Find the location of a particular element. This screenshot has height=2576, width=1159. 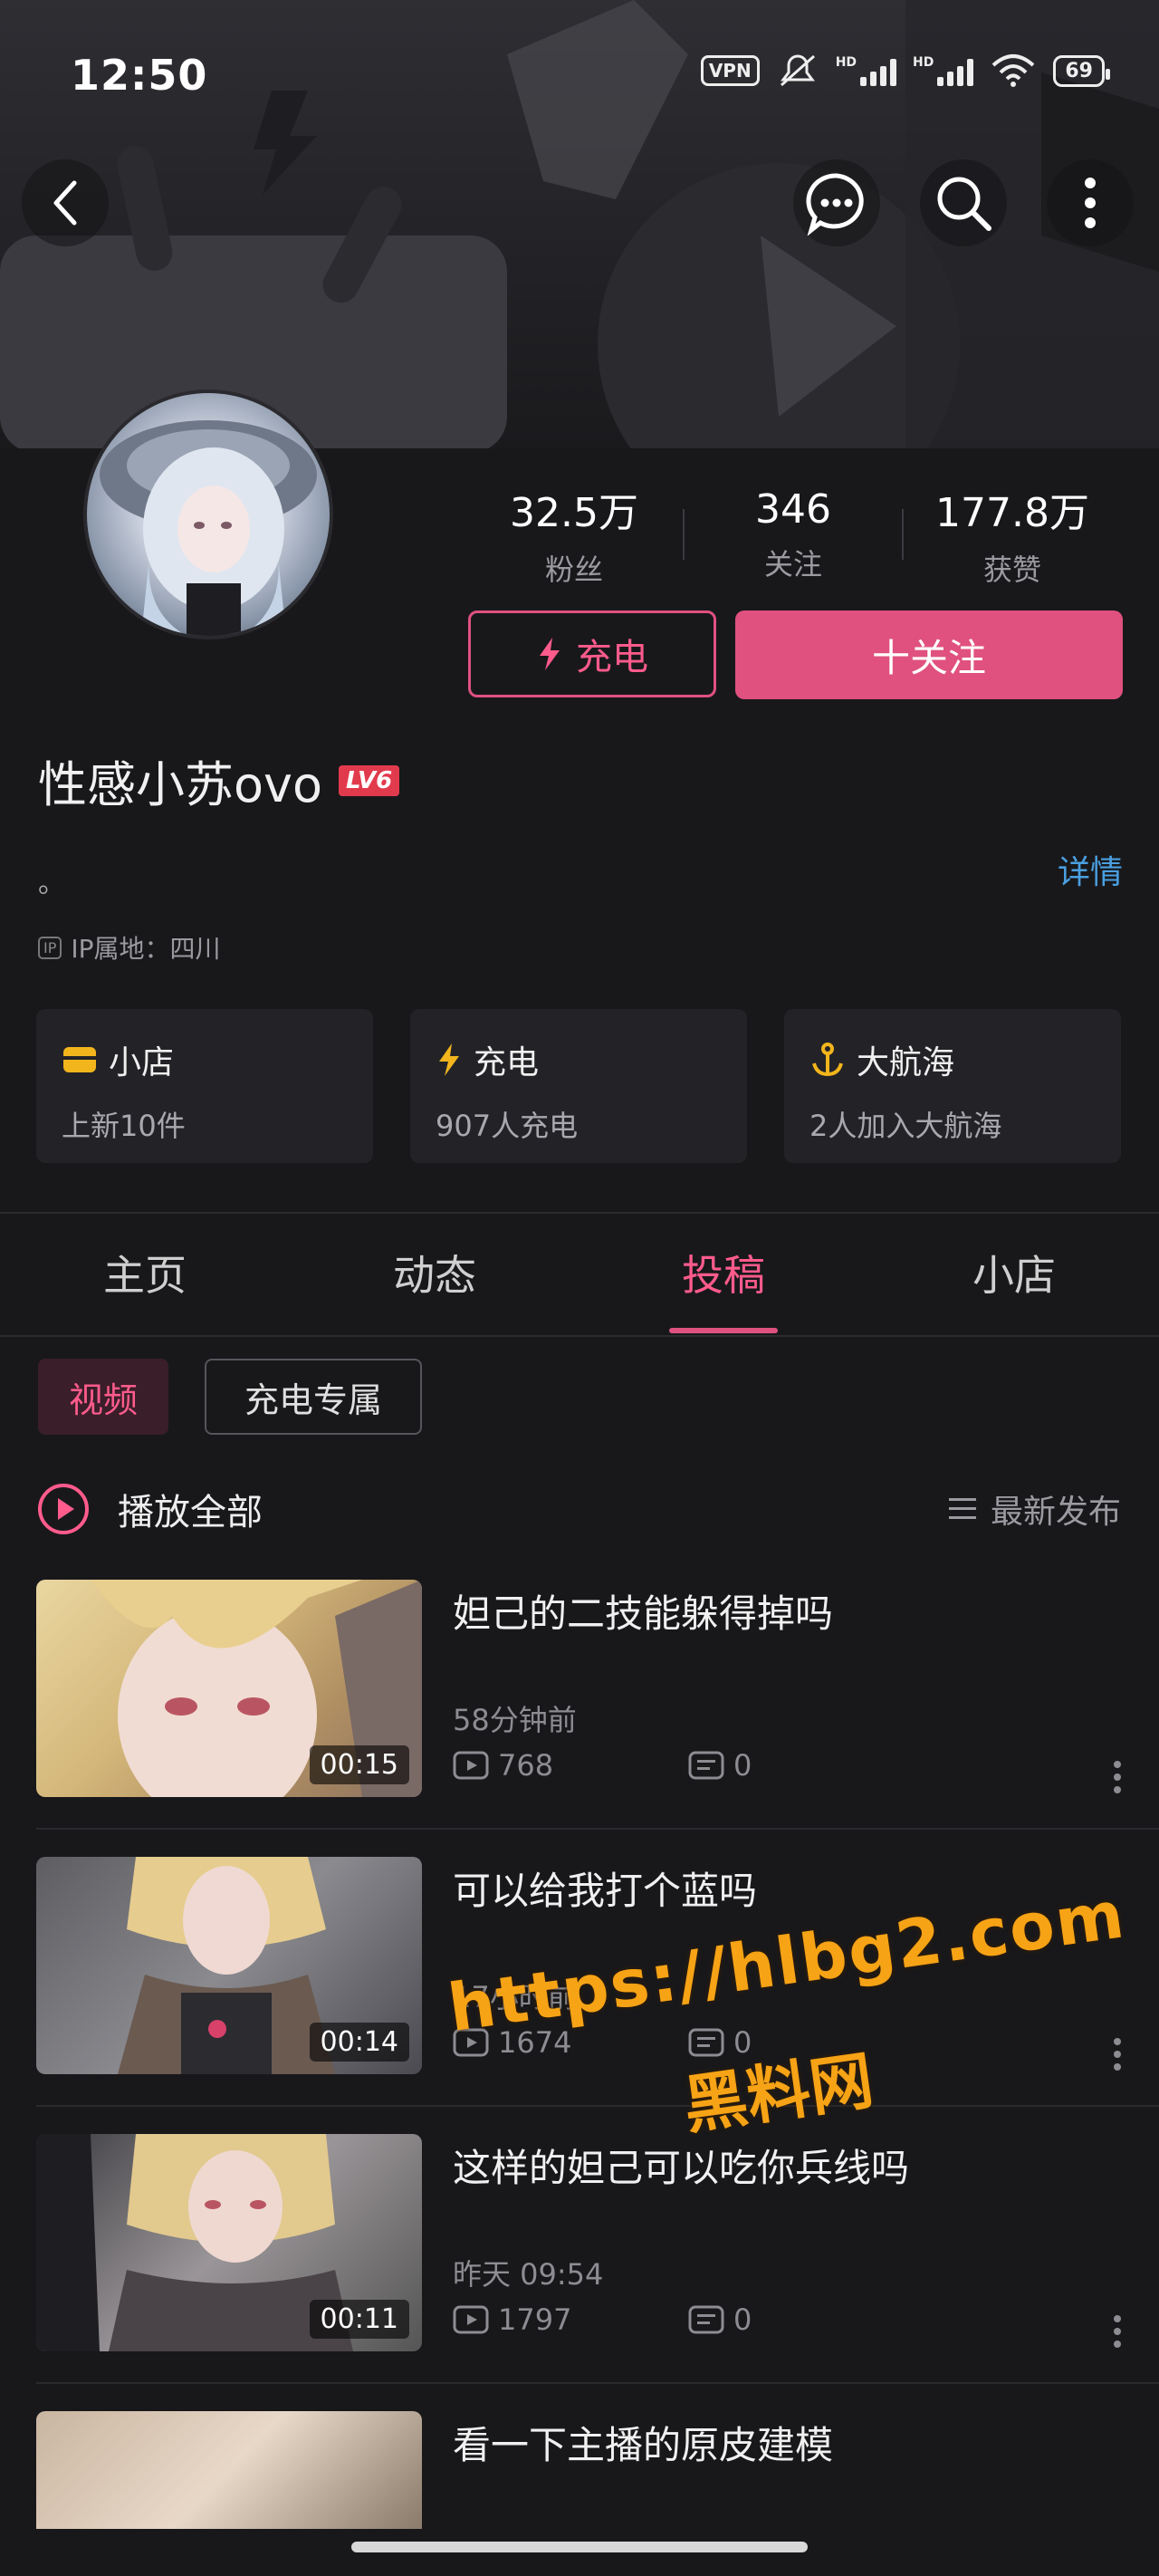

video-title: 这样的妲己可以吃你兵线吗 is located at coordinates (681, 2165).